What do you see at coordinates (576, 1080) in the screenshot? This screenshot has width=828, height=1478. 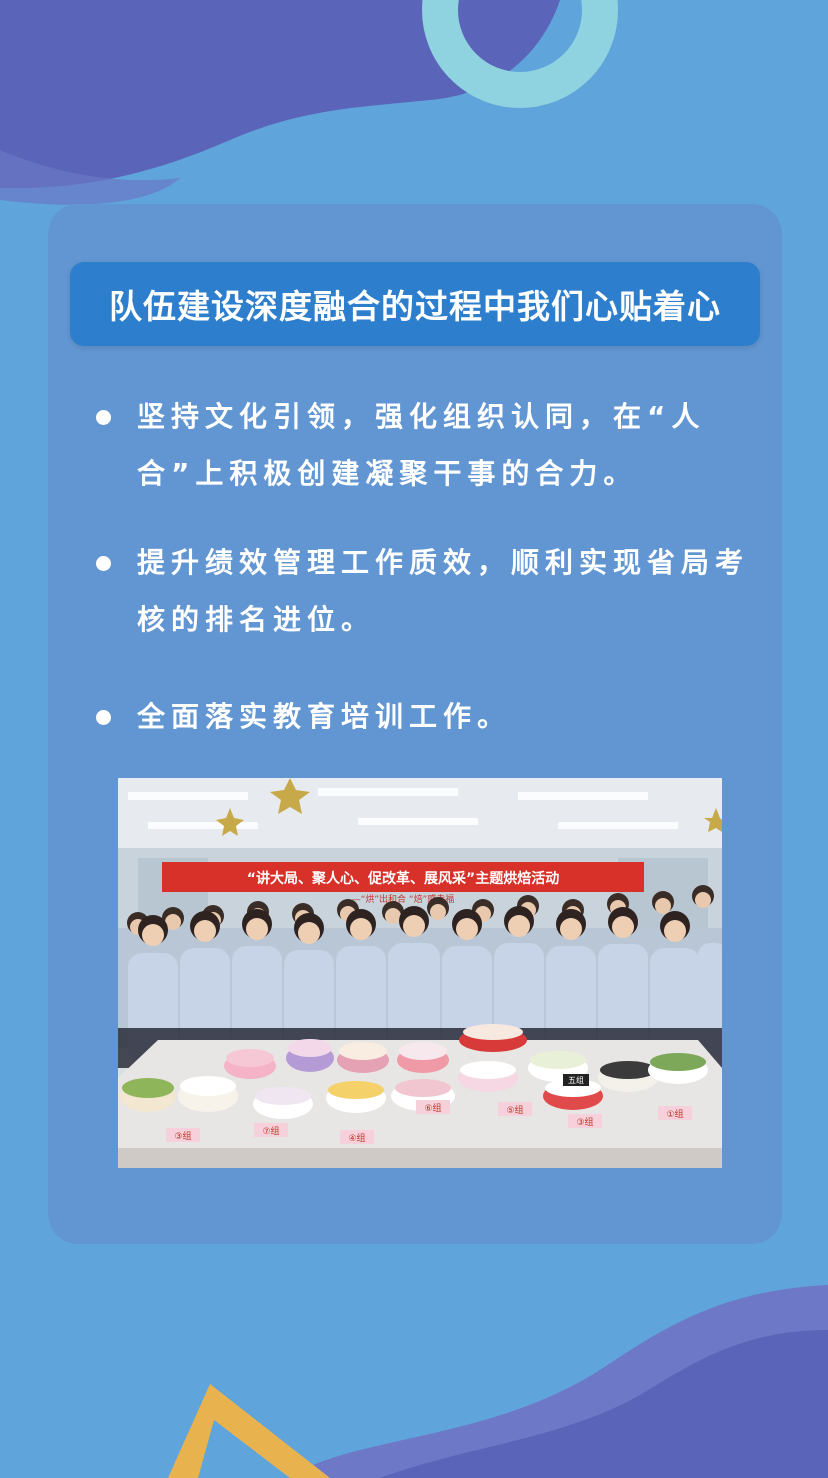 I see `cake-tag-text: 五组` at bounding box center [576, 1080].